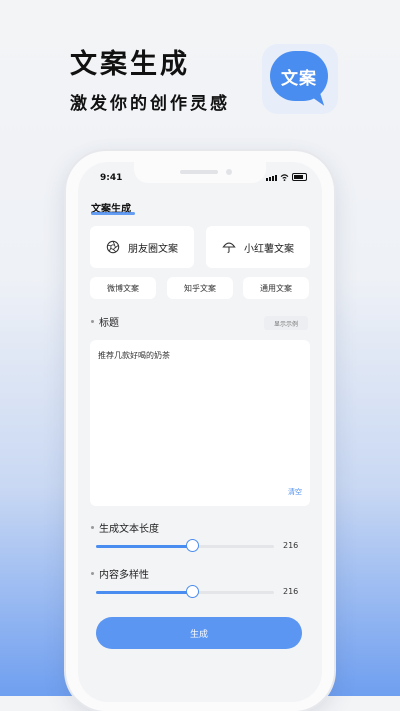 This screenshot has height=711, width=400. Describe the element at coordinates (123, 288) in the screenshot. I see `type-card-weibo: 微博文案` at that location.